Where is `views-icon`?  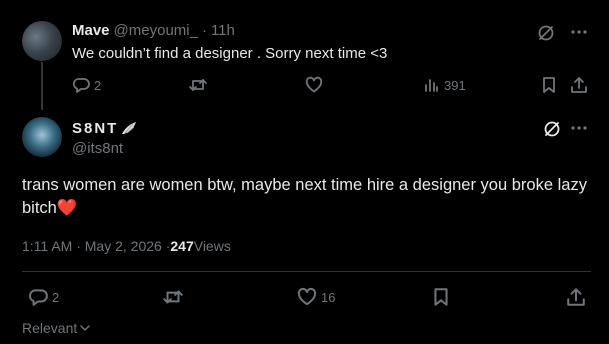 views-icon is located at coordinates (431, 85).